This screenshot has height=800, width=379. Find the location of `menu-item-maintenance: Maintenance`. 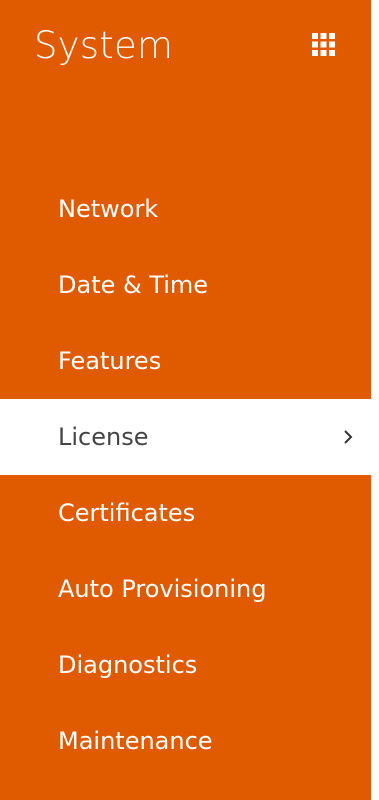

menu-item-maintenance: Maintenance is located at coordinates (185, 741).